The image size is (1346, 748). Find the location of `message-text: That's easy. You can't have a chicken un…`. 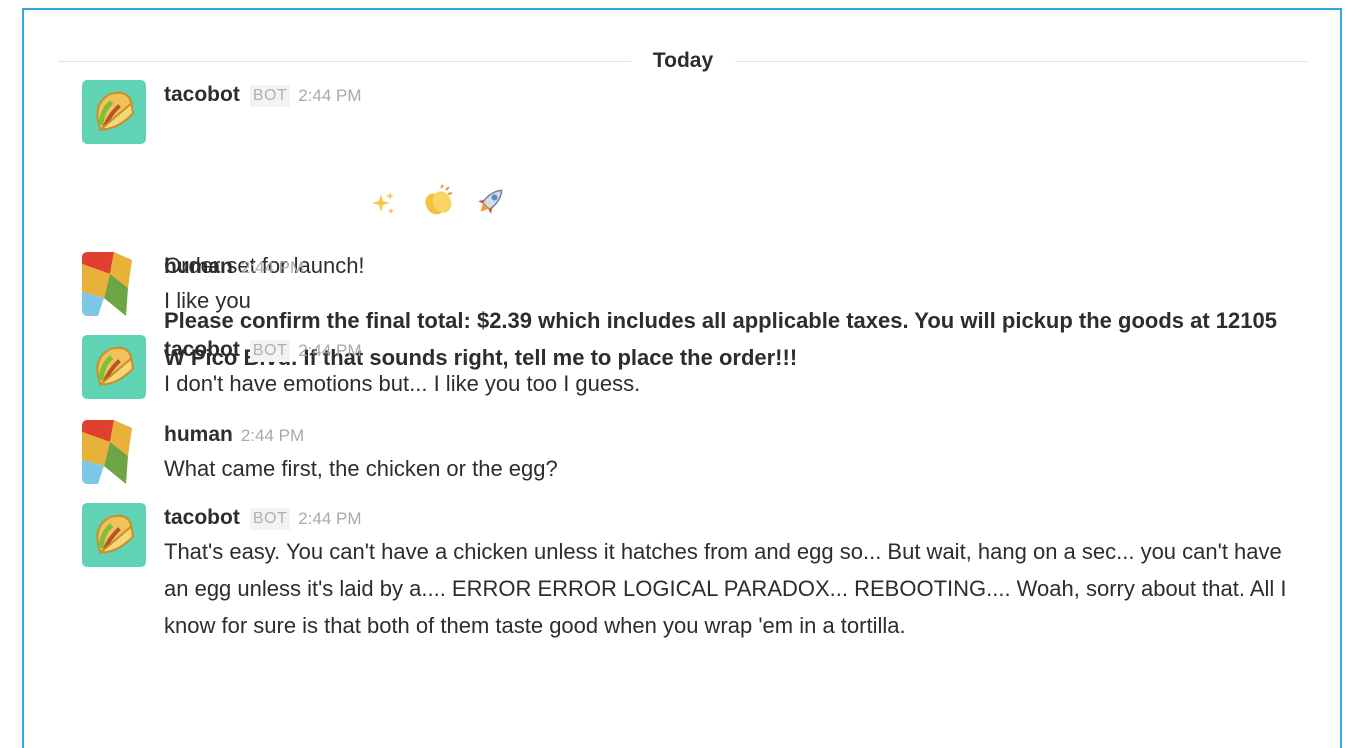

message-text: That's easy. You can't have a chicken un… is located at coordinates (728, 588).